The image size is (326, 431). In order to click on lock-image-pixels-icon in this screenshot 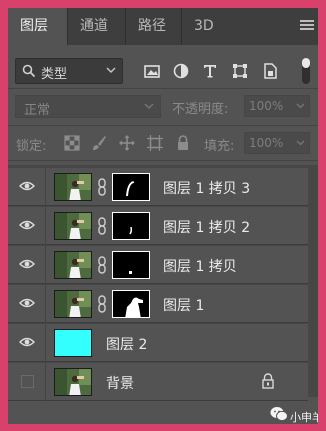, I will do `click(99, 143)`.